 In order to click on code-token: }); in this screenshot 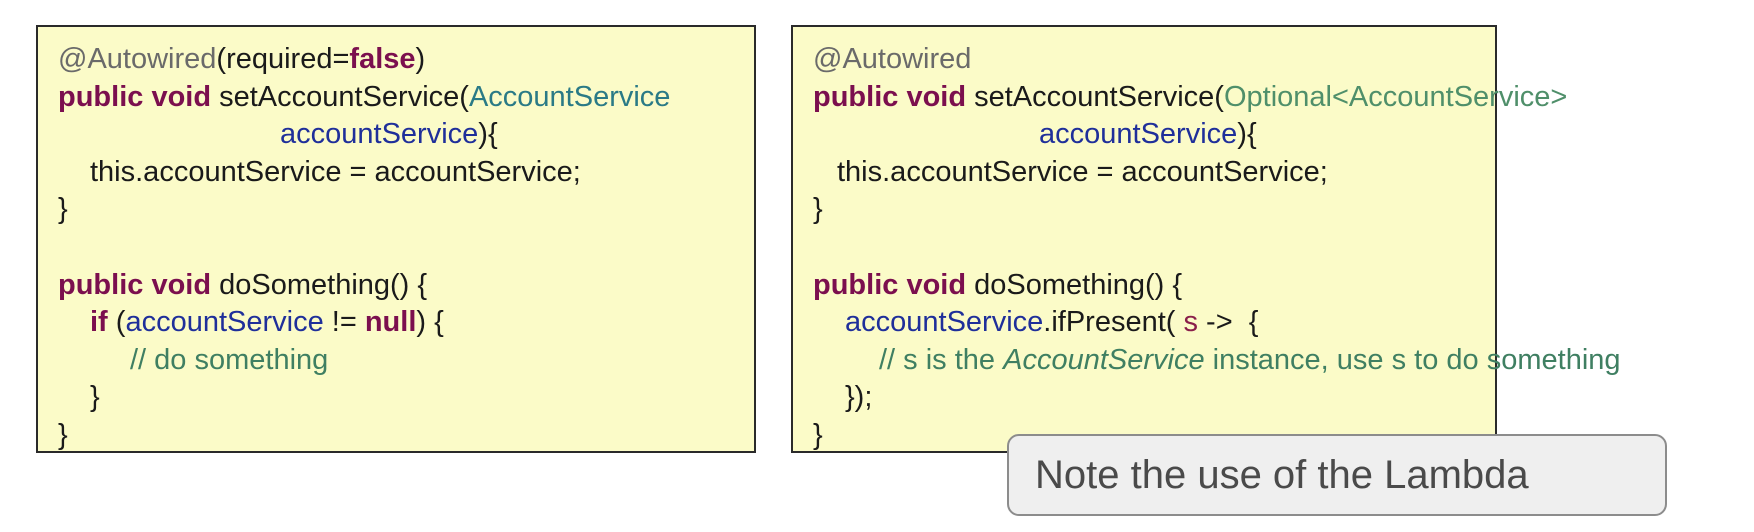, I will do `click(859, 397)`.